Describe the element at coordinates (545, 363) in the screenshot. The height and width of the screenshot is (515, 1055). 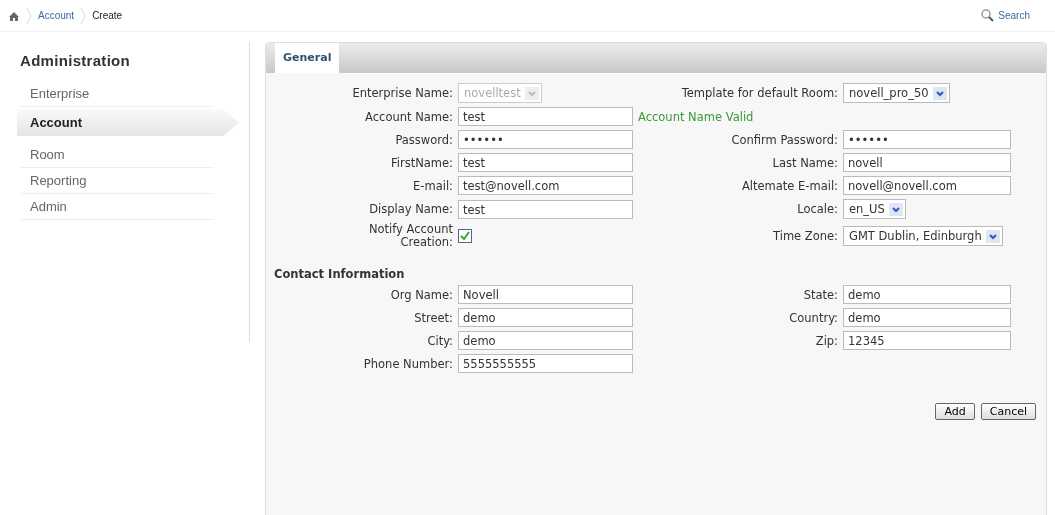
I see `input-field: 5555555555` at that location.